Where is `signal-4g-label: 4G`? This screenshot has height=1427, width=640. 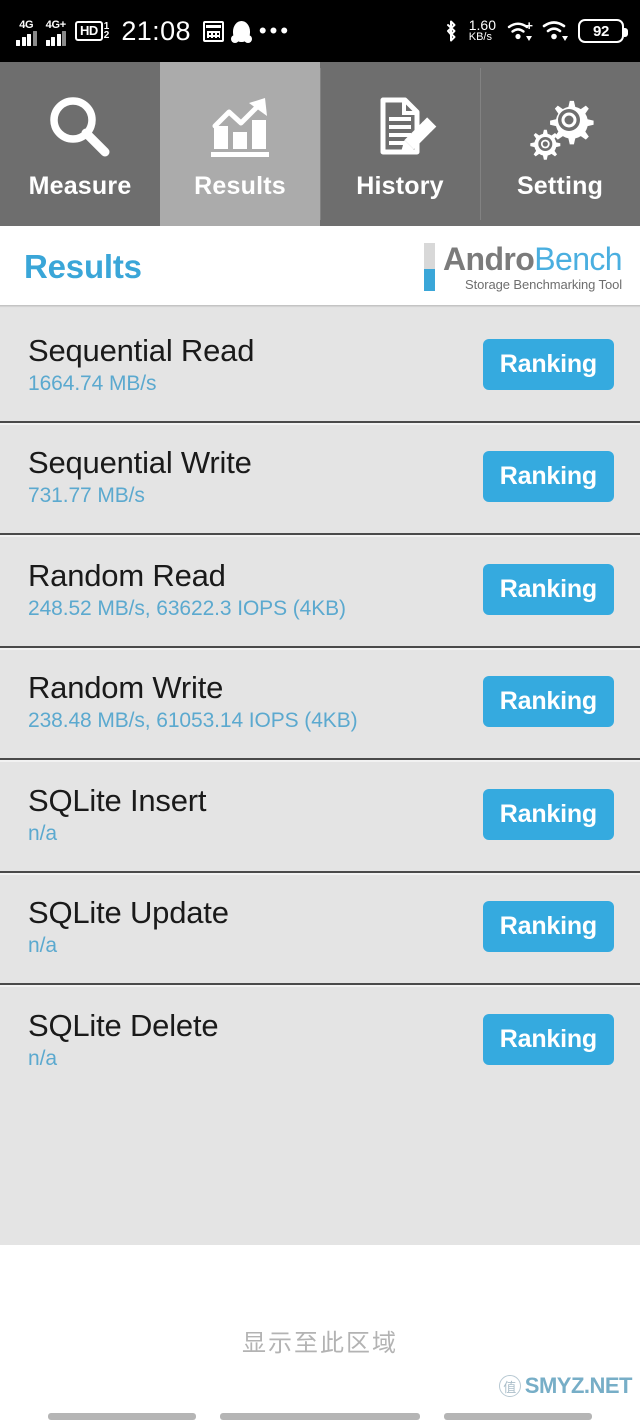 signal-4g-label: 4G is located at coordinates (26, 25).